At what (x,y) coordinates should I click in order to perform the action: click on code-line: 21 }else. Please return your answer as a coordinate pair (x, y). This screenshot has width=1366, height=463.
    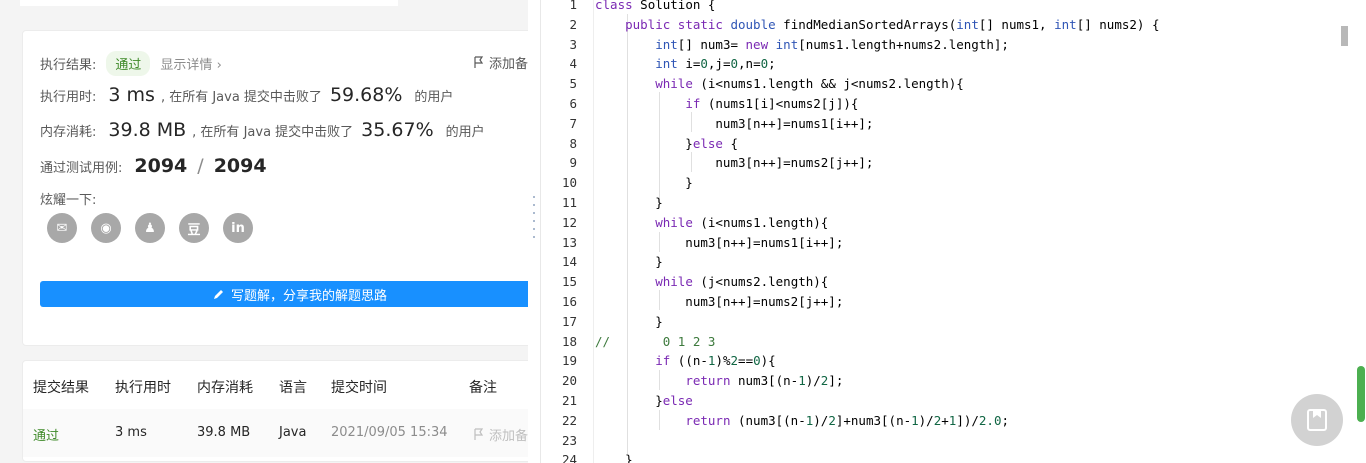
    Looking at the image, I should click on (941, 401).